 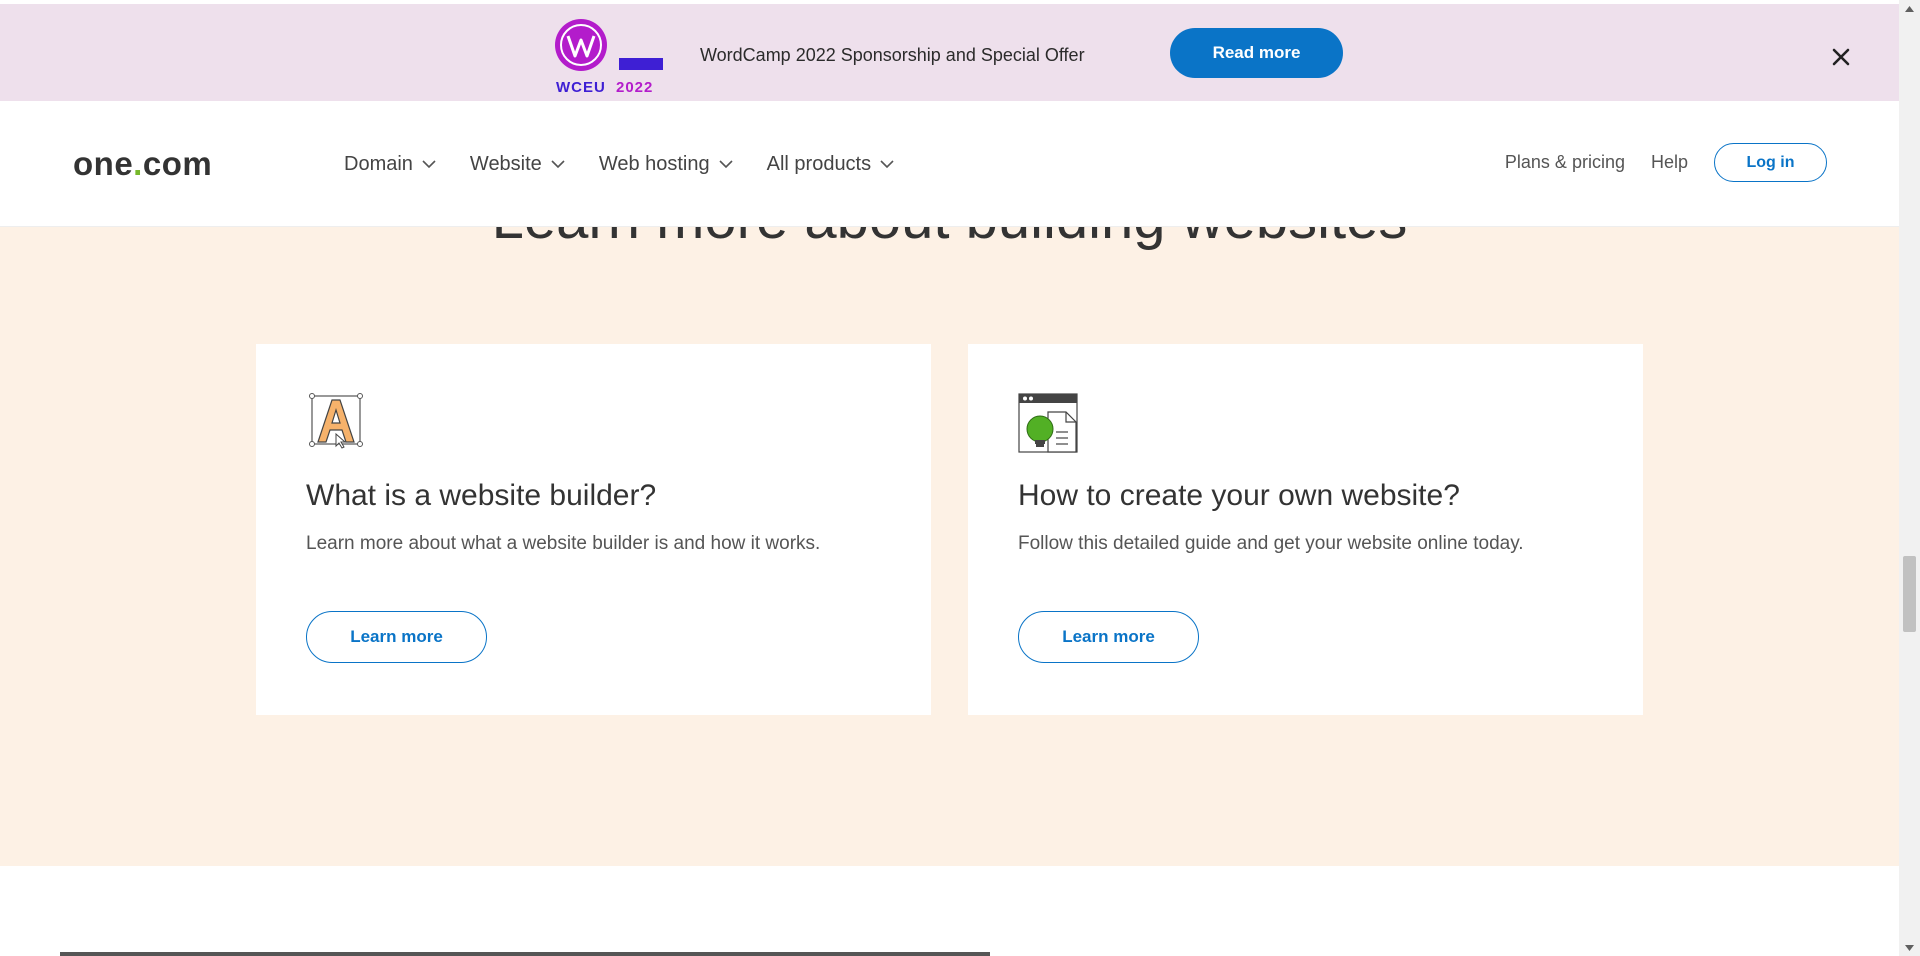 I want to click on plans-pricing-link: Plans & pricing, so click(x=1565, y=162).